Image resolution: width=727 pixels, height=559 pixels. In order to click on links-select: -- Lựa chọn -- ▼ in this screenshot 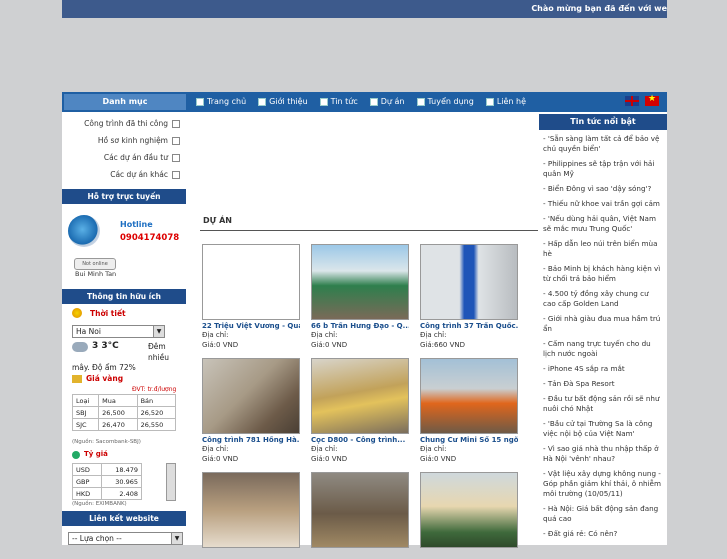, I will do `click(125, 538)`.